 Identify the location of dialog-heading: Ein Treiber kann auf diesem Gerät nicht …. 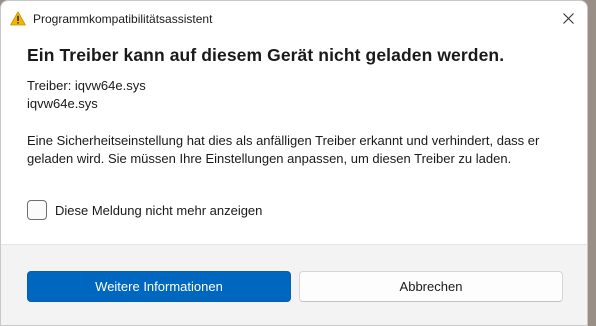
(266, 55).